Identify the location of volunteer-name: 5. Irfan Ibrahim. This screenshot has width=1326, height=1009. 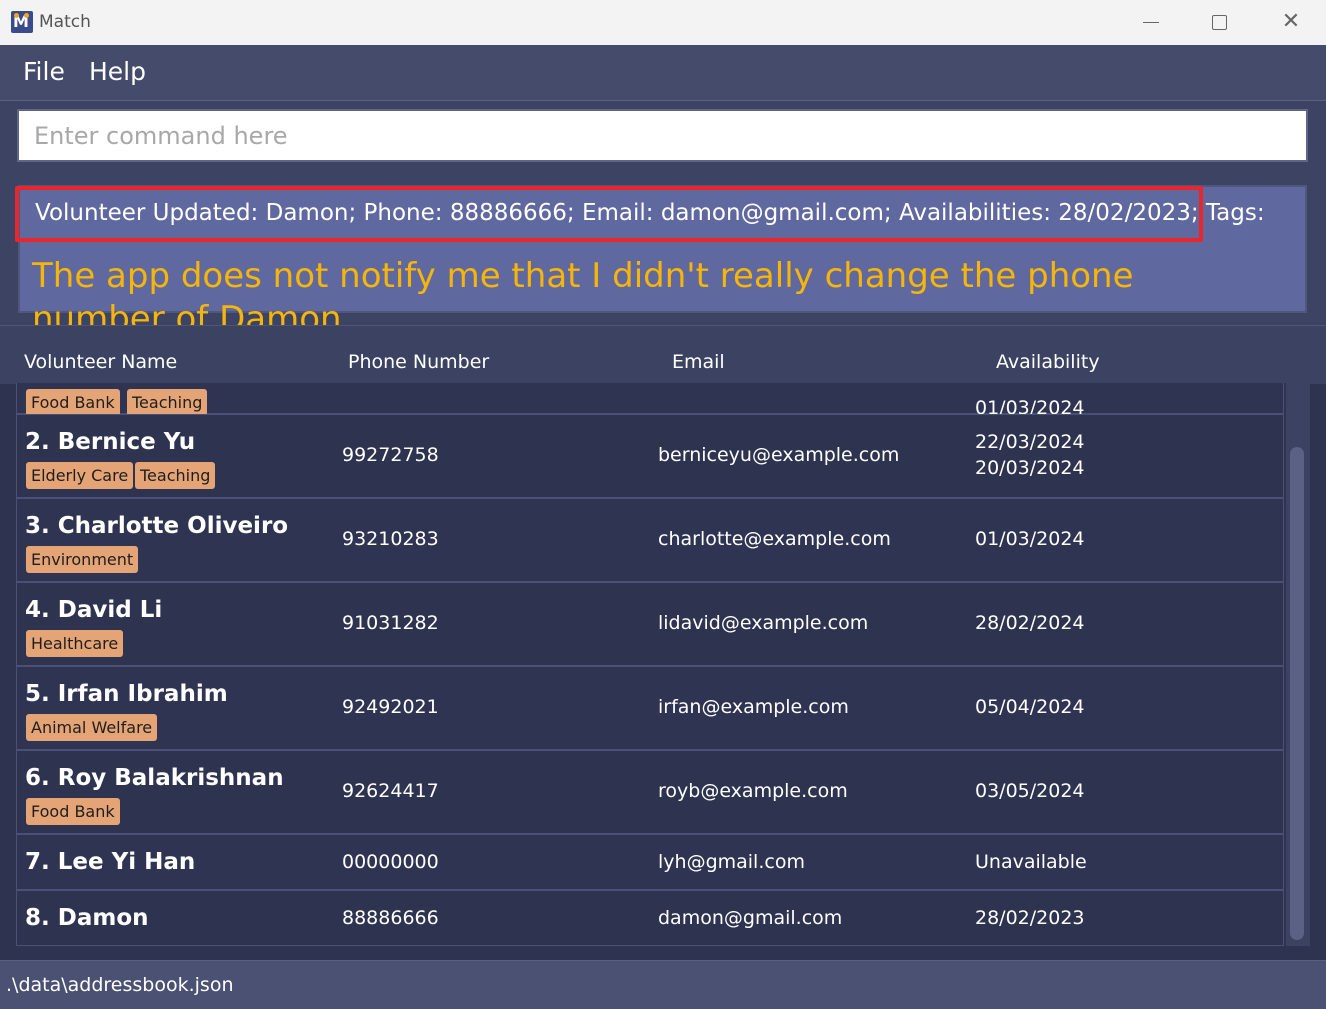
(126, 694).